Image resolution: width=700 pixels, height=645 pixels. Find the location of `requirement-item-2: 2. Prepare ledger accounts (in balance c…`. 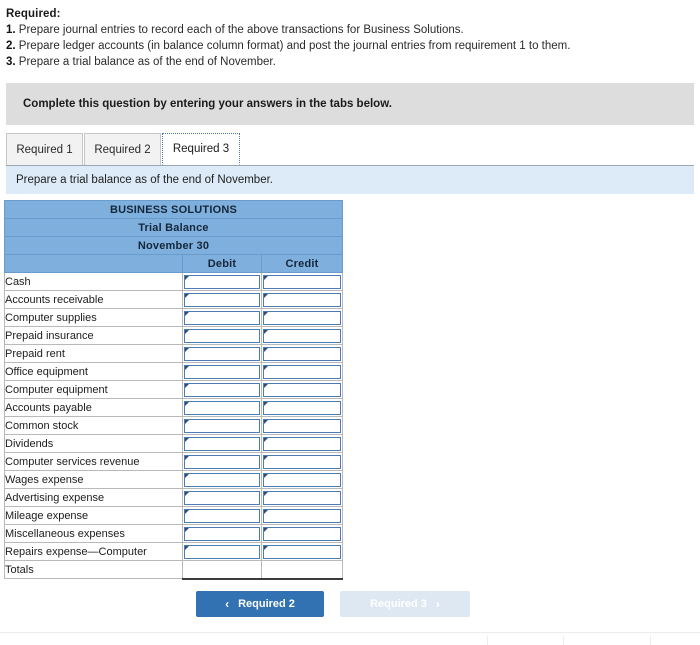

requirement-item-2: 2. Prepare ledger accounts (in balance c… is located at coordinates (350, 46).